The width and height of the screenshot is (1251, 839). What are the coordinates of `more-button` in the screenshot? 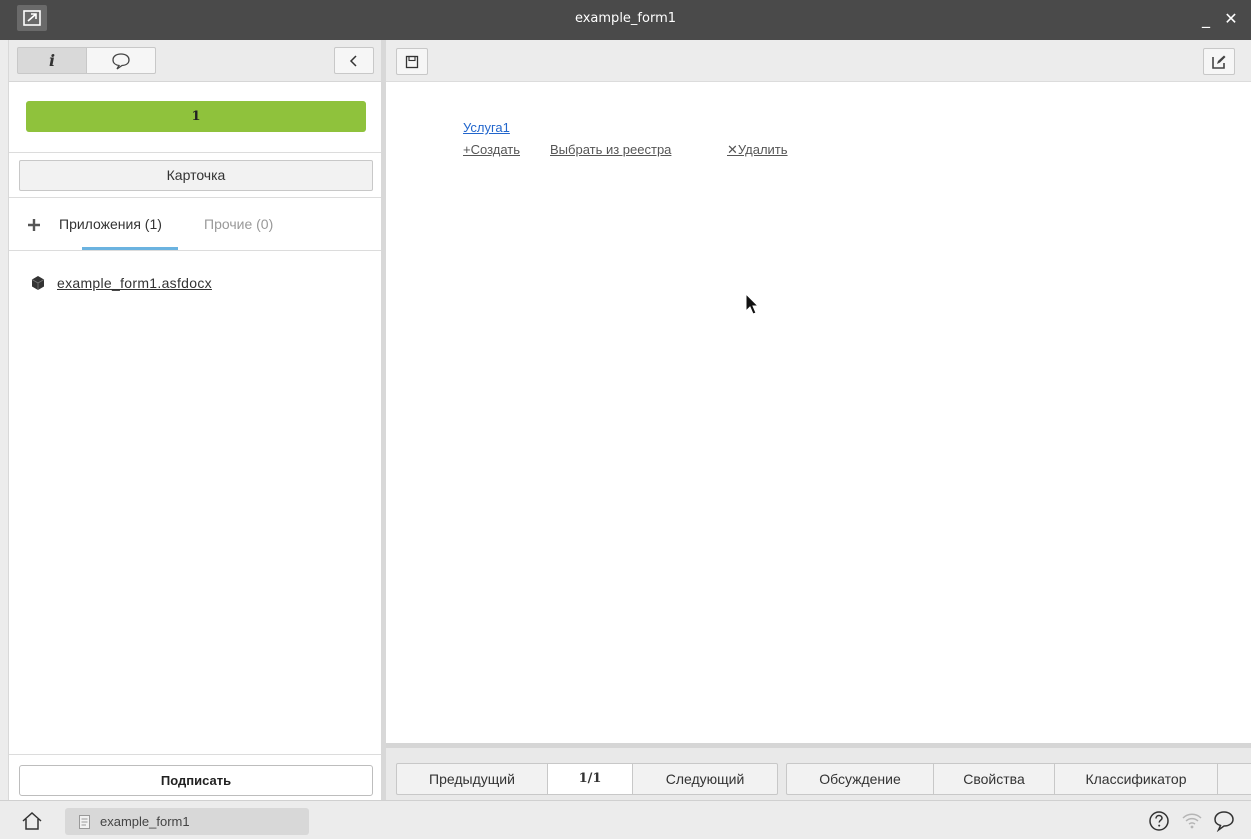 It's located at (1234, 779).